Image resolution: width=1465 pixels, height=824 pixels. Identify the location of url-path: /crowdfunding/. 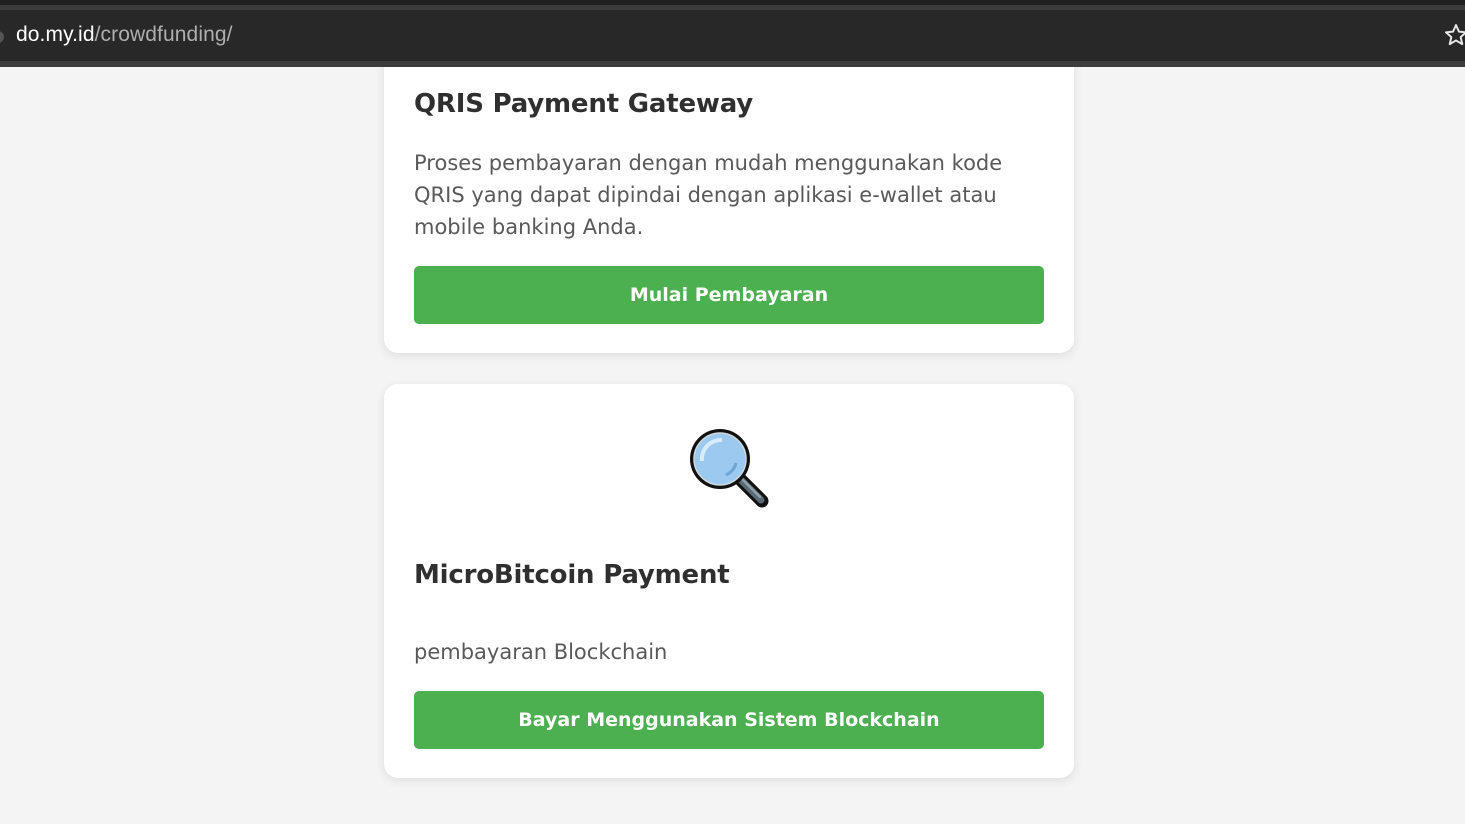
(163, 34).